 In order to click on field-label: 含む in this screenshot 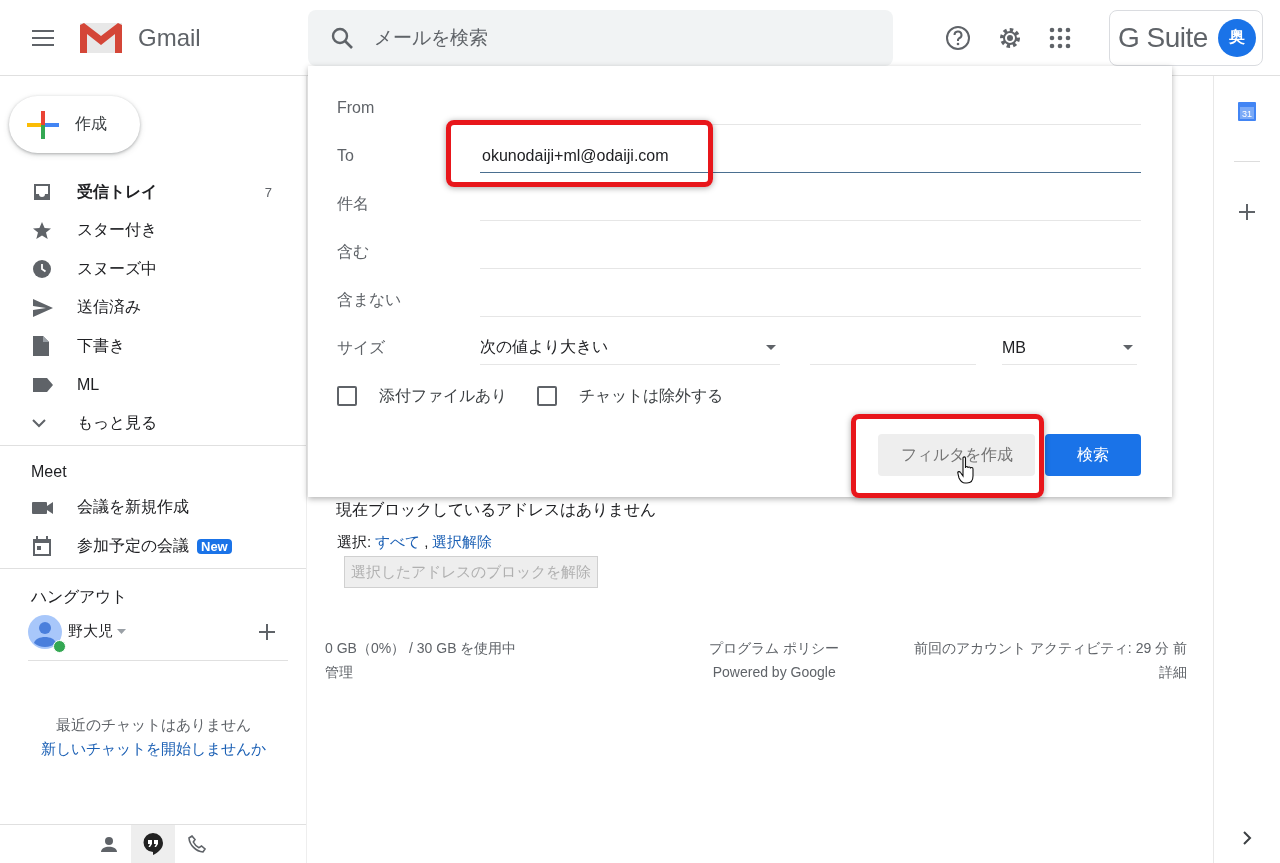, I will do `click(353, 251)`.